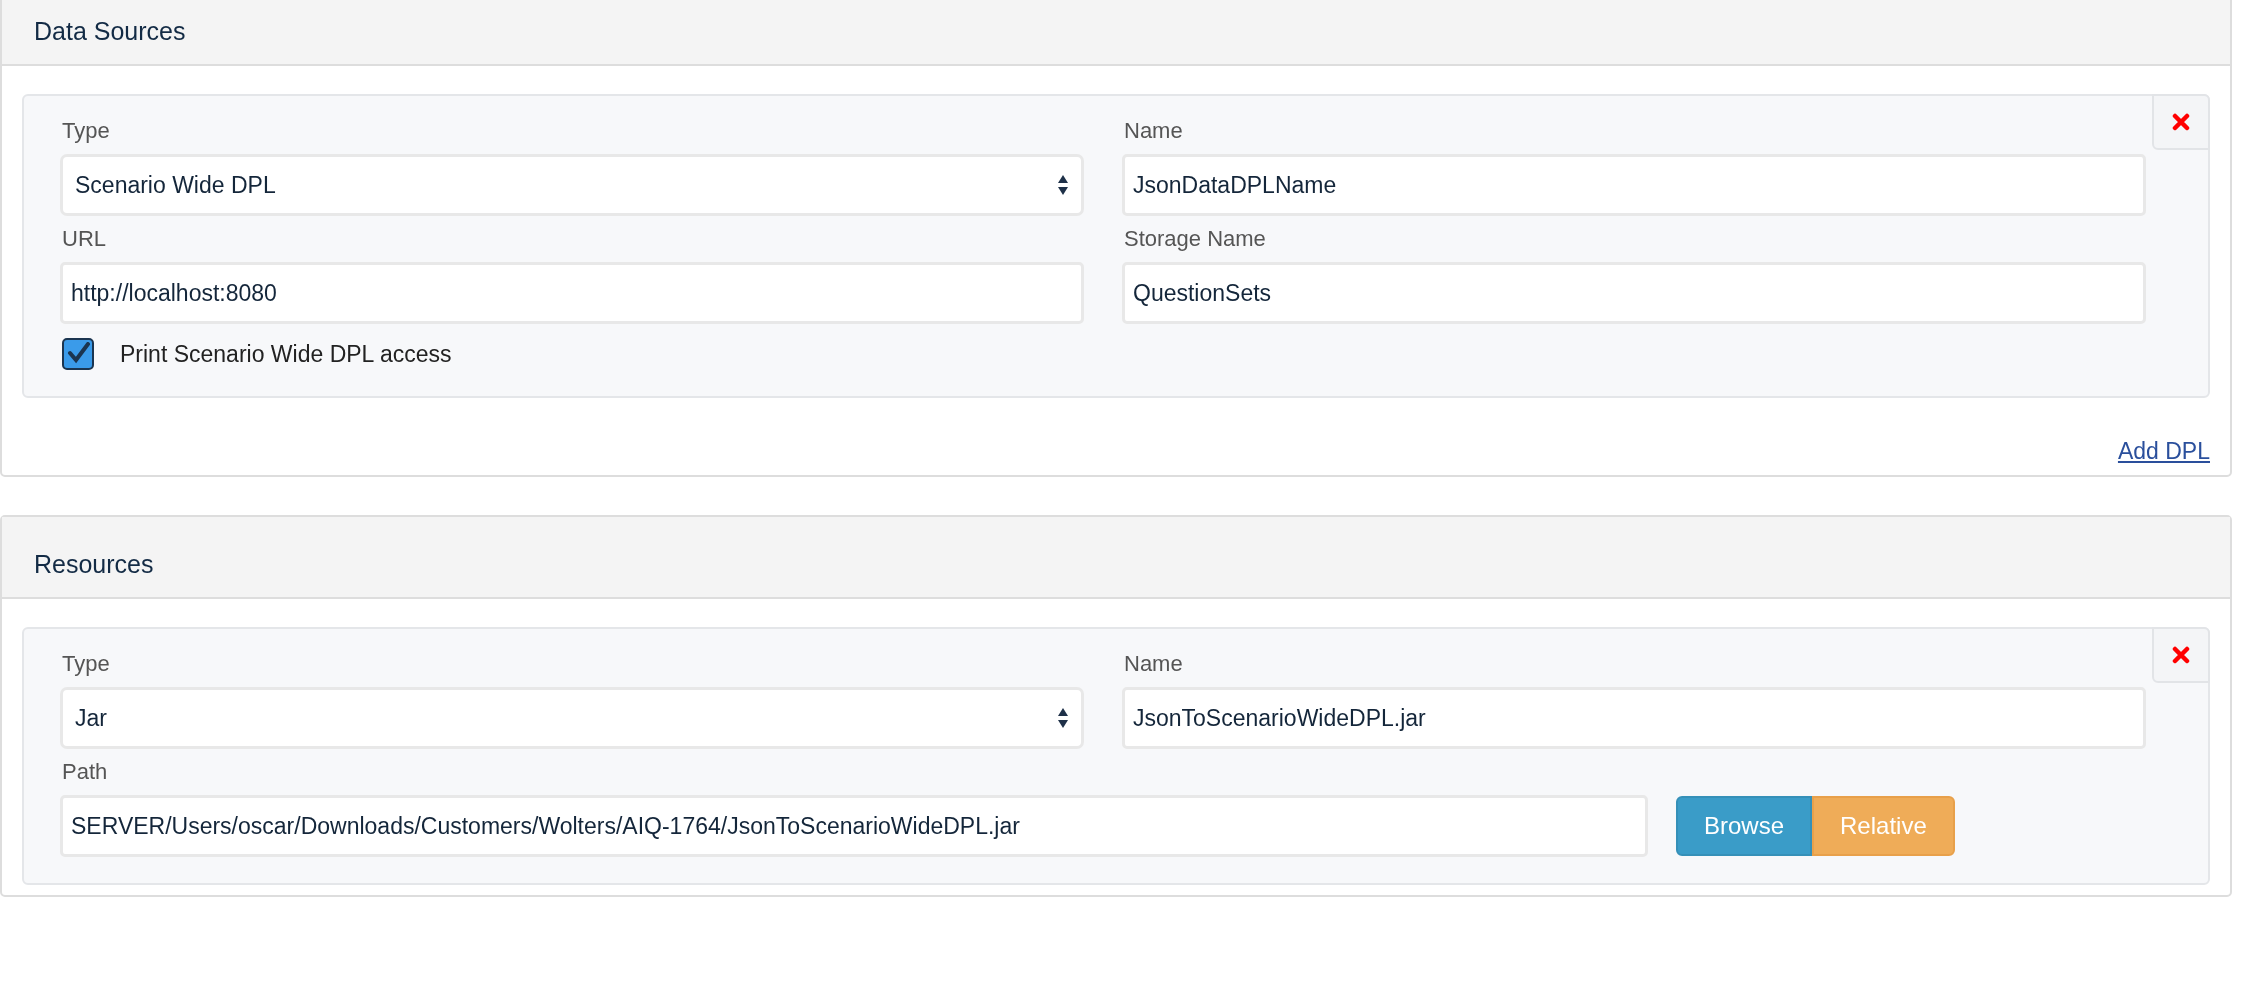  Describe the element at coordinates (85, 772) in the screenshot. I see `field-label: Path` at that location.